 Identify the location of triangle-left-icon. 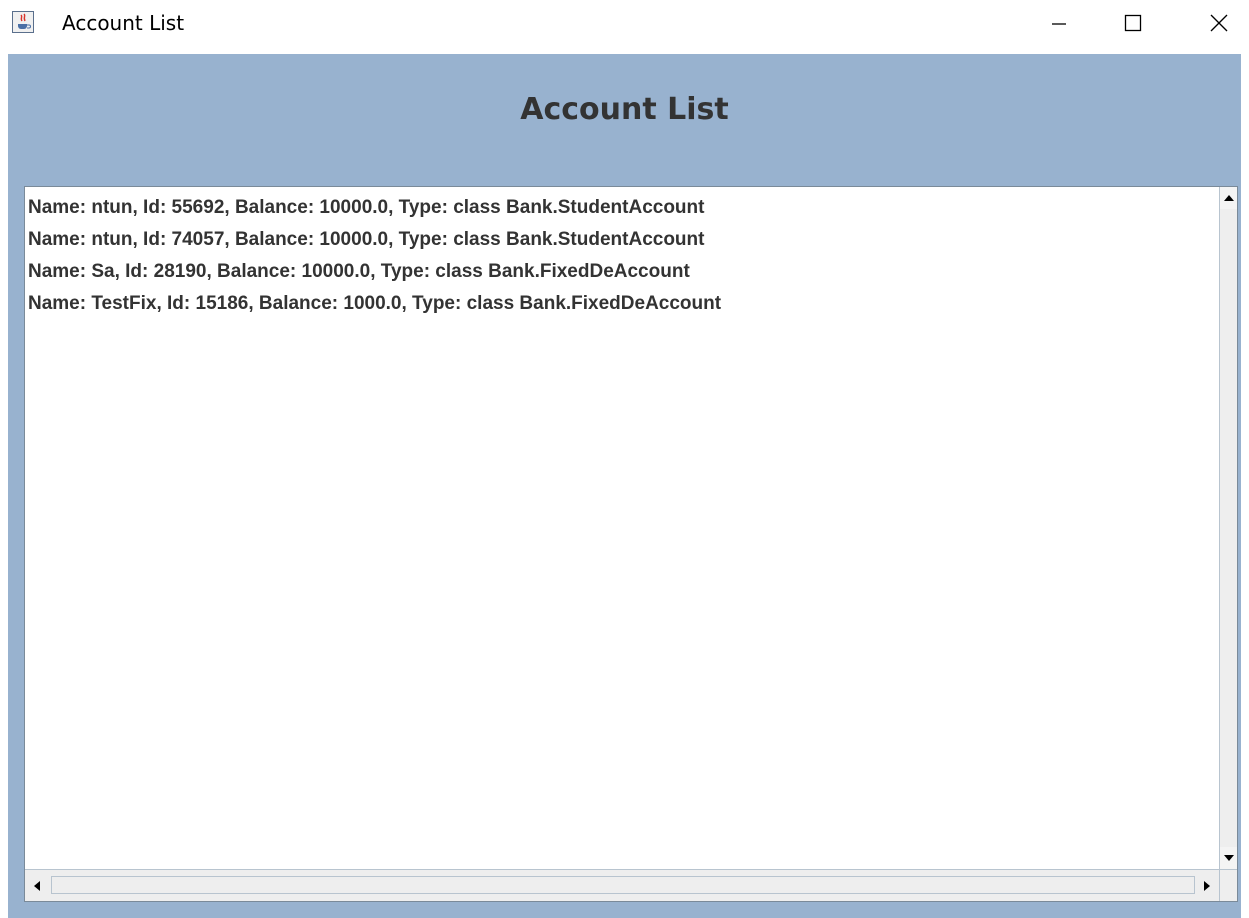
(37, 885).